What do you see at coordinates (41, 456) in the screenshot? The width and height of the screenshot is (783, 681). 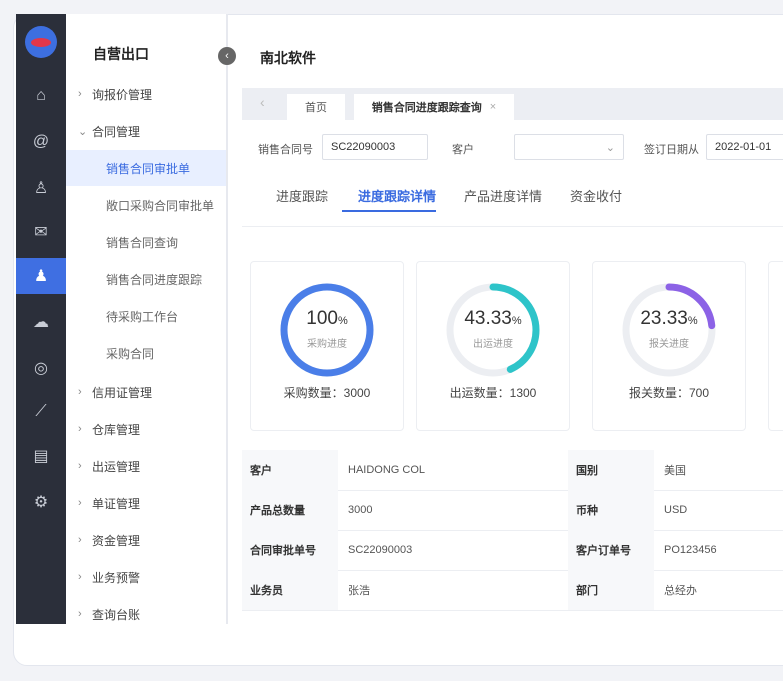 I see `report-icon: ▤` at bounding box center [41, 456].